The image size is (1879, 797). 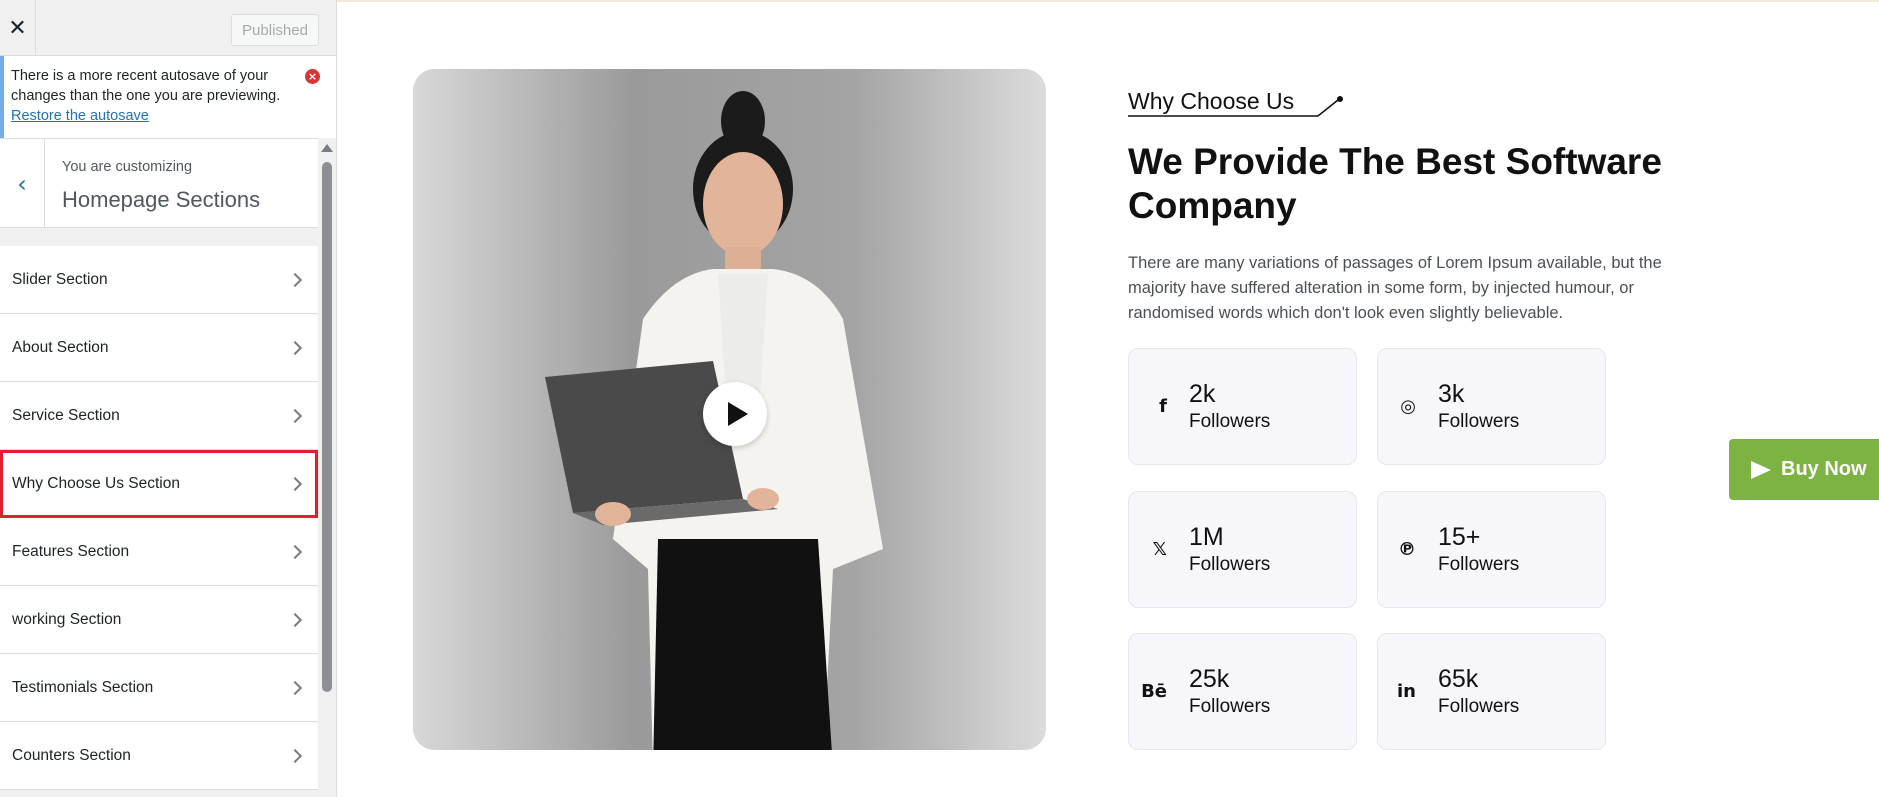 I want to click on section-item-label: Features Section, so click(x=71, y=551).